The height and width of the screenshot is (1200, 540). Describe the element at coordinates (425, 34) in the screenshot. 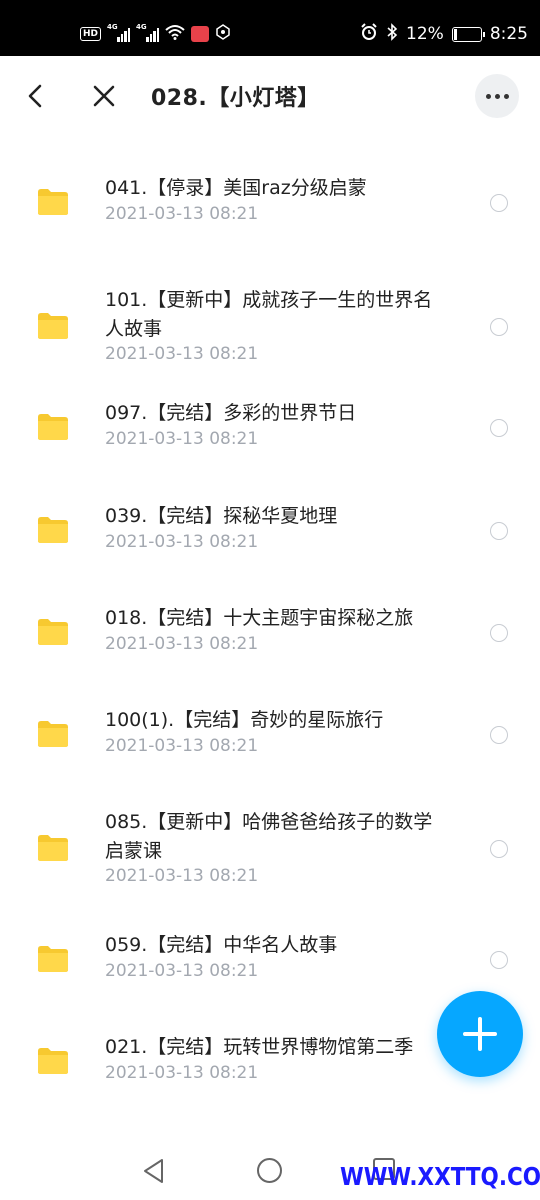

I see `battery-percent: 12%` at that location.